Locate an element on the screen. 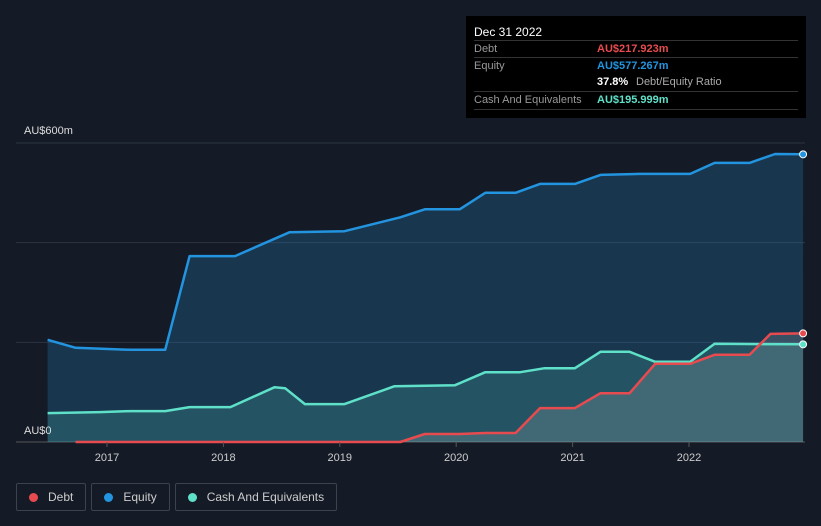 Image resolution: width=821 pixels, height=526 pixels. legend-debt: Debt is located at coordinates (51, 497).